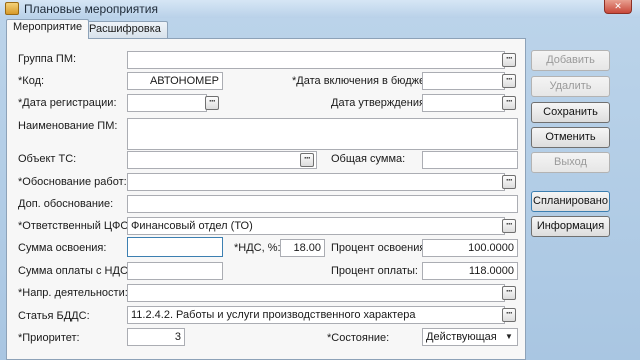 The image size is (640, 360). Describe the element at coordinates (322, 134) in the screenshot. I see `name-pm-field` at that location.